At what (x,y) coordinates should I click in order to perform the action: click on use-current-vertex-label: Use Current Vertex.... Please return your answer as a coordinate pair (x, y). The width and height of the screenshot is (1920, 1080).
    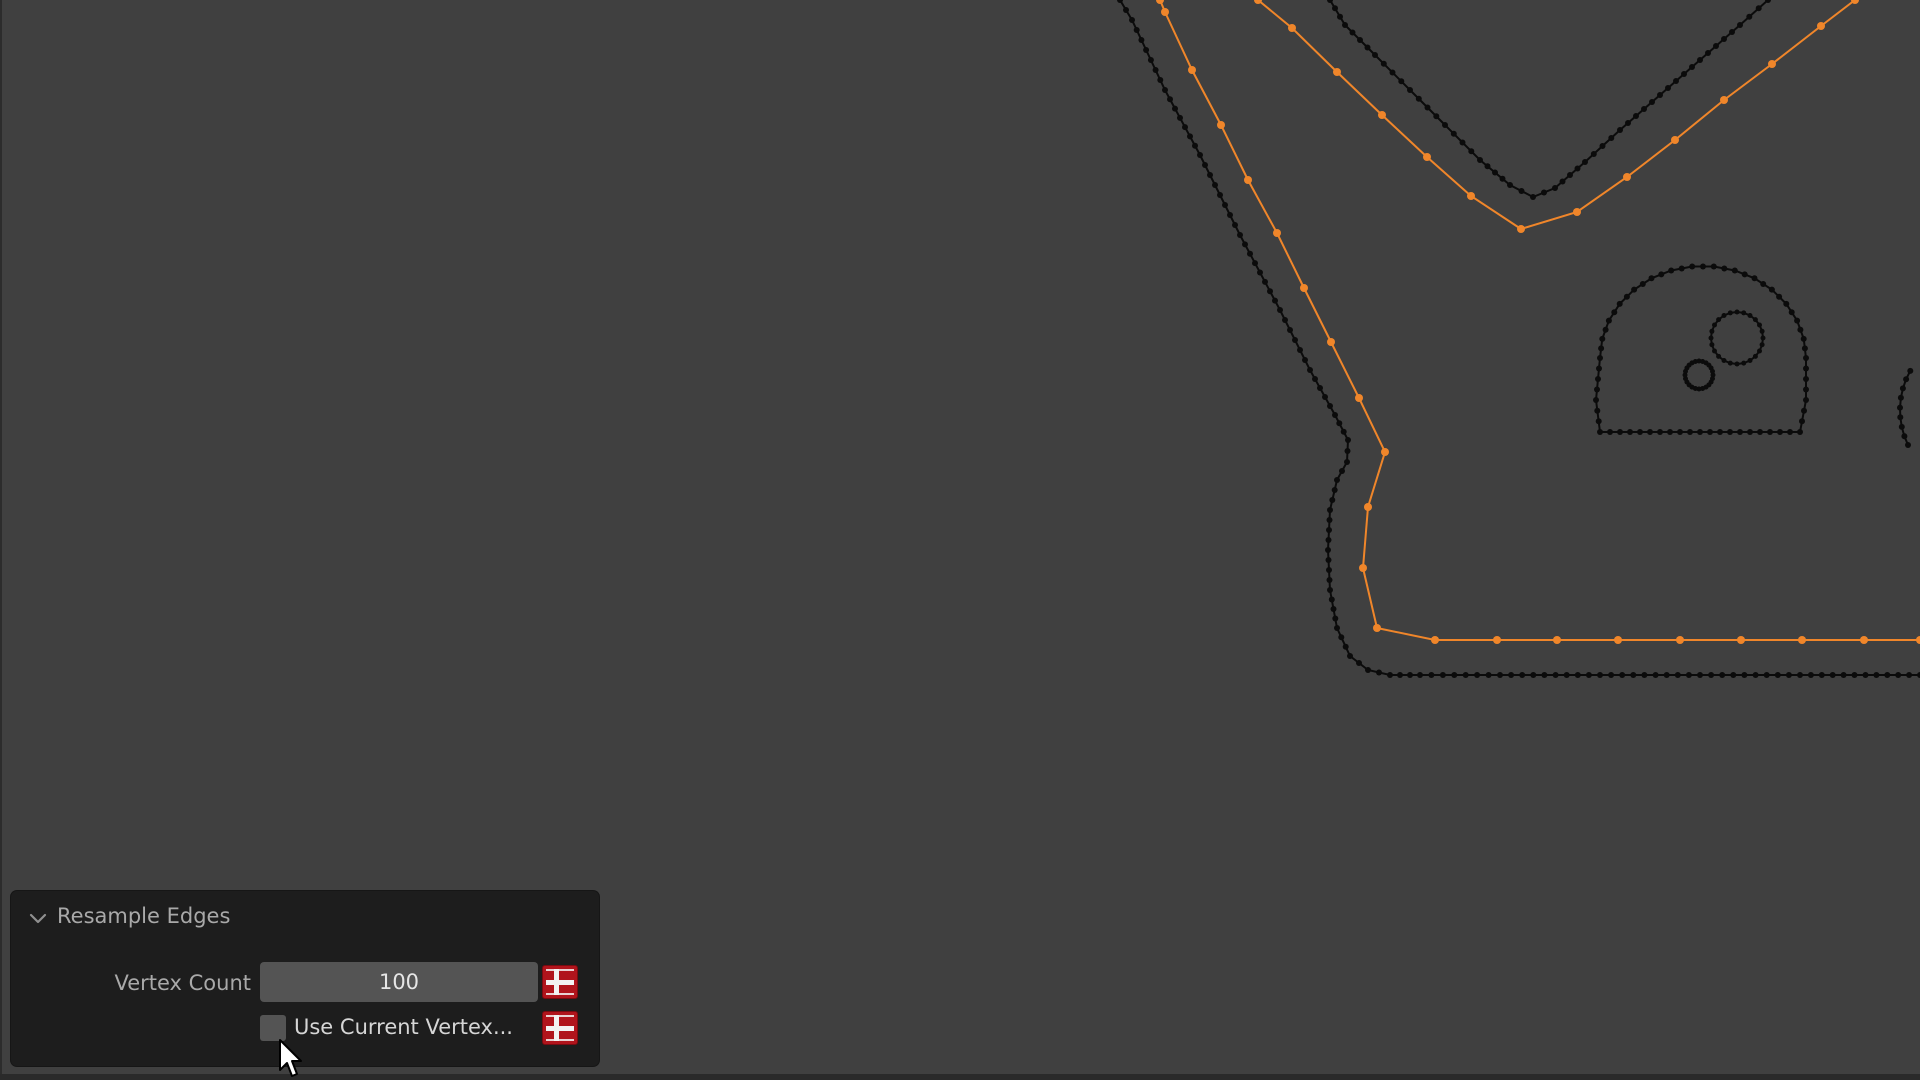
    Looking at the image, I should click on (403, 1027).